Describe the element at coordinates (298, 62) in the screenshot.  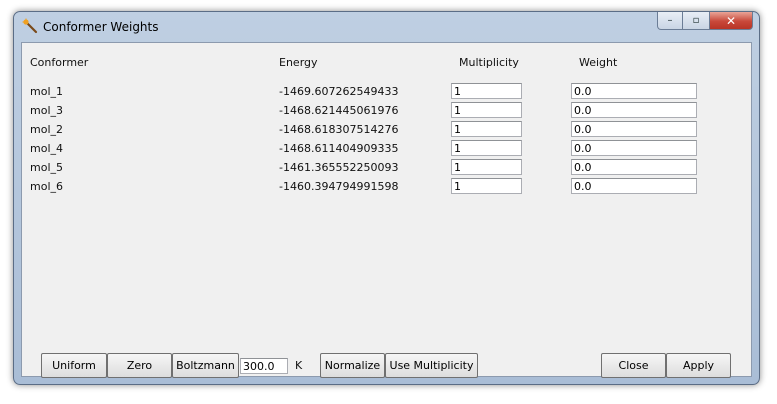
I see `header-energy: Energy` at that location.